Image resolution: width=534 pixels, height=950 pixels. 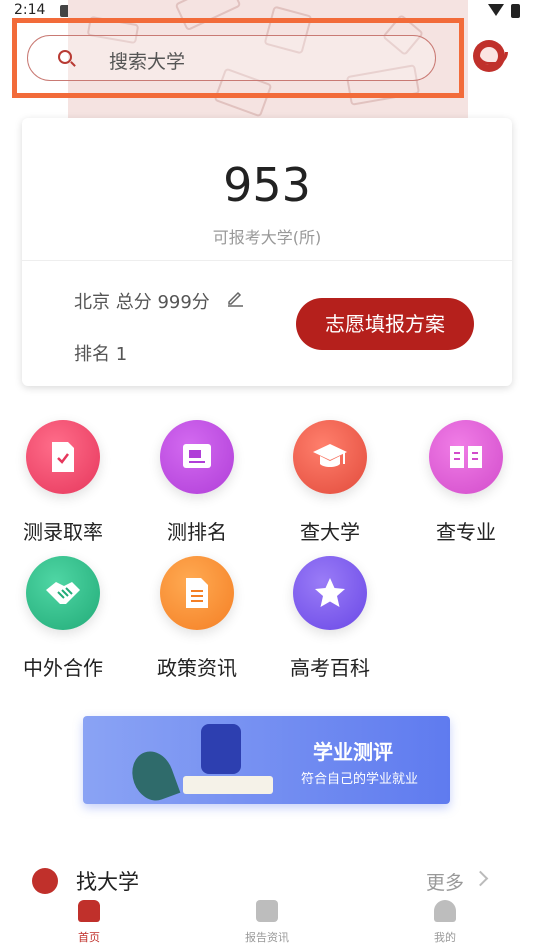 I want to click on find-university-header: 找大学 更多, so click(x=267, y=880).